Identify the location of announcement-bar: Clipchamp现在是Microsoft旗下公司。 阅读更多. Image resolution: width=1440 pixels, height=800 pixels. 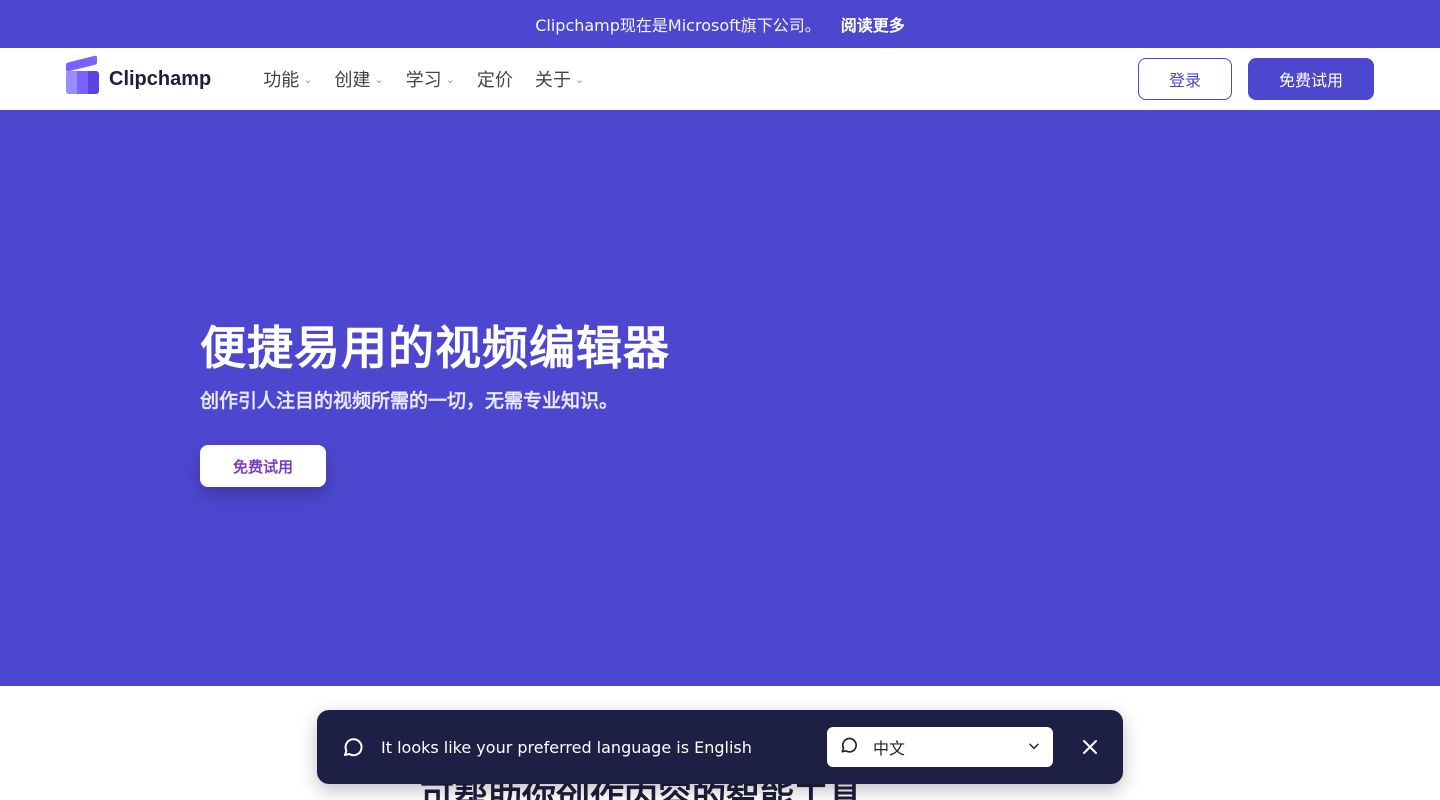
(720, 24).